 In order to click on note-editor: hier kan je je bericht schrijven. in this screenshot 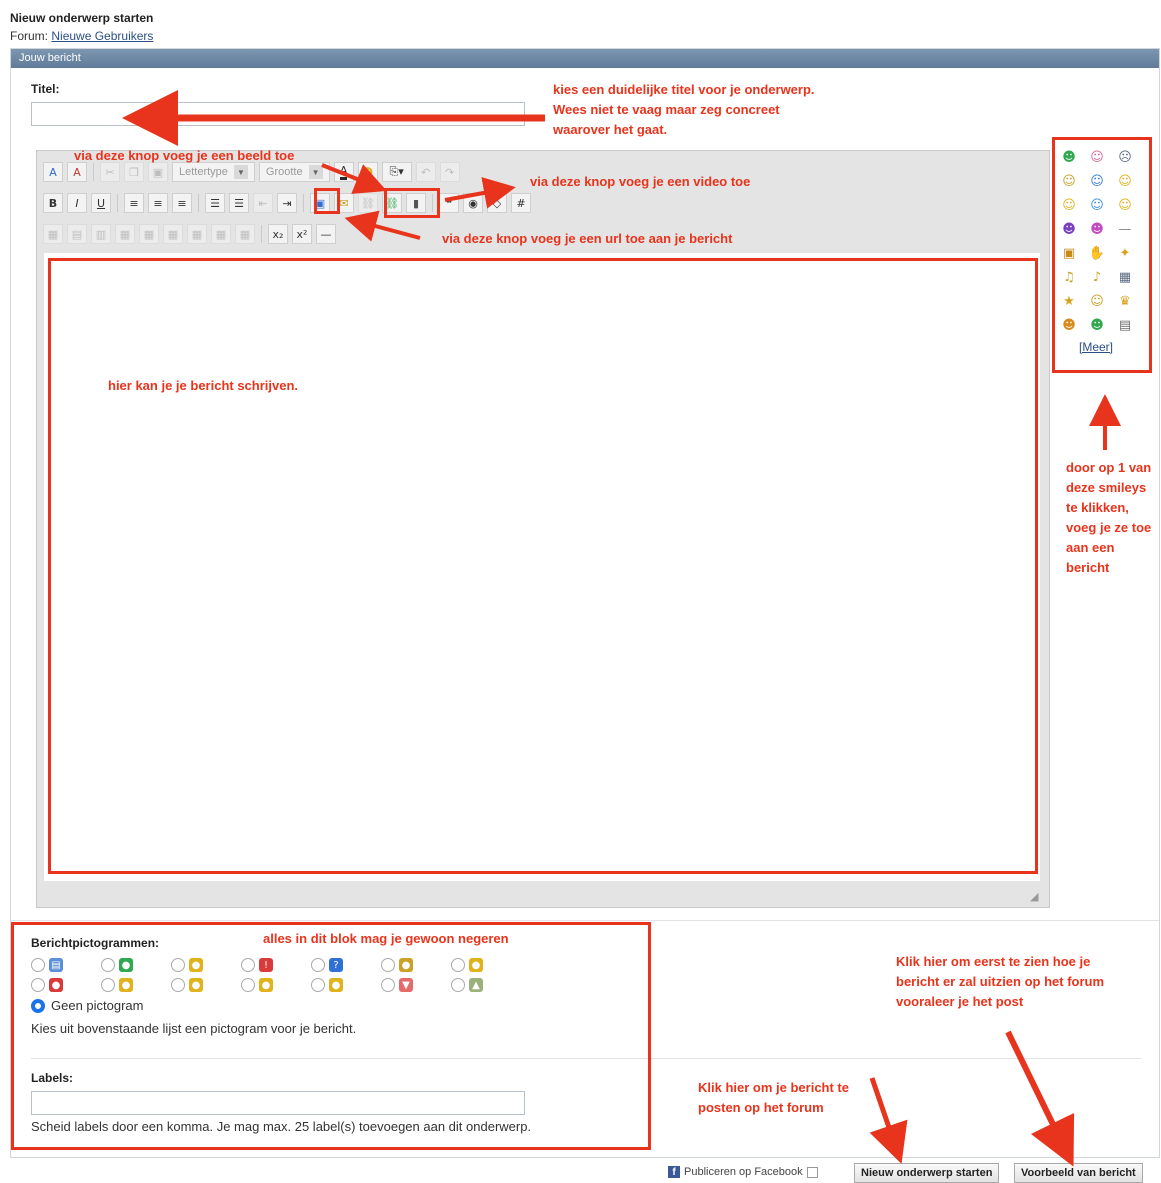, I will do `click(203, 385)`.